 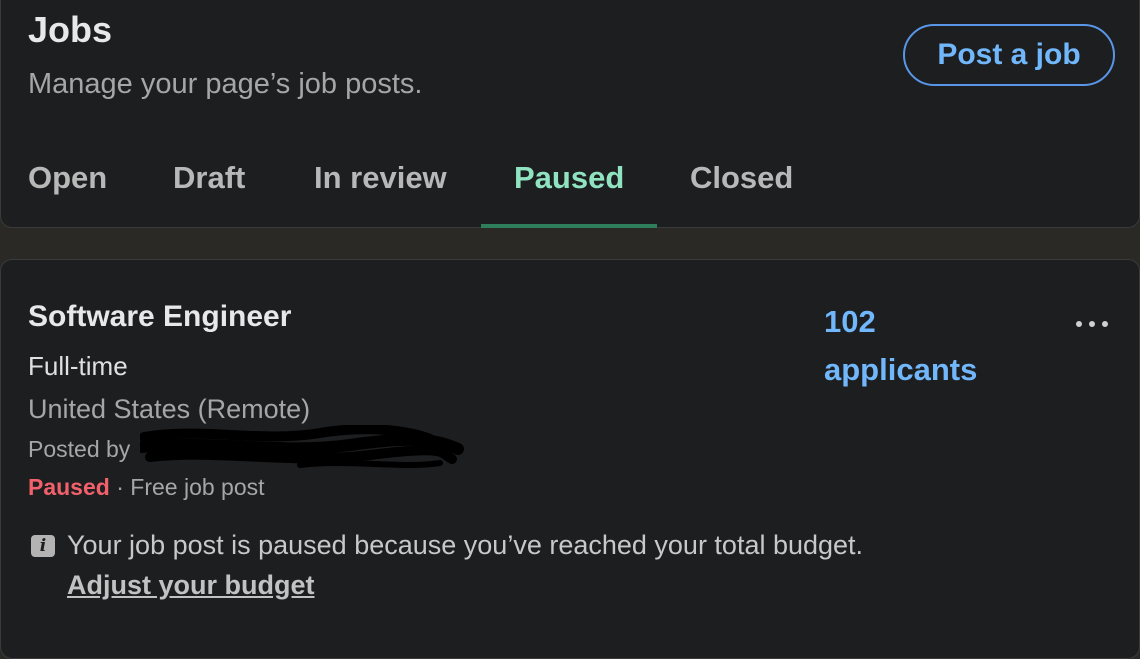 I want to click on tab-open: Open, so click(x=67, y=178).